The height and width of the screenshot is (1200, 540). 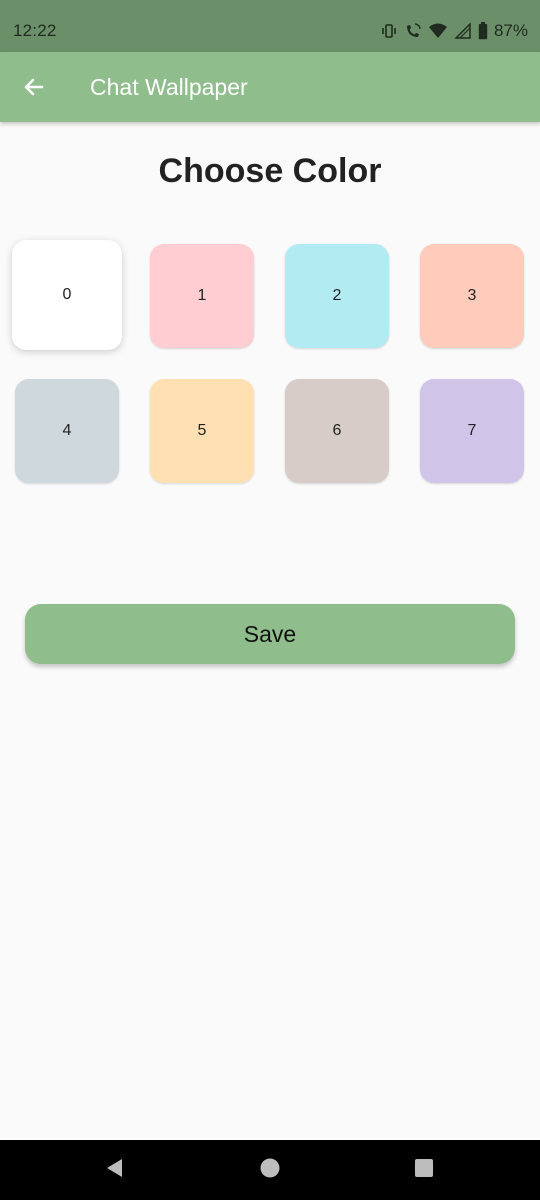 I want to click on color-swatch-4: 4, so click(x=67, y=431).